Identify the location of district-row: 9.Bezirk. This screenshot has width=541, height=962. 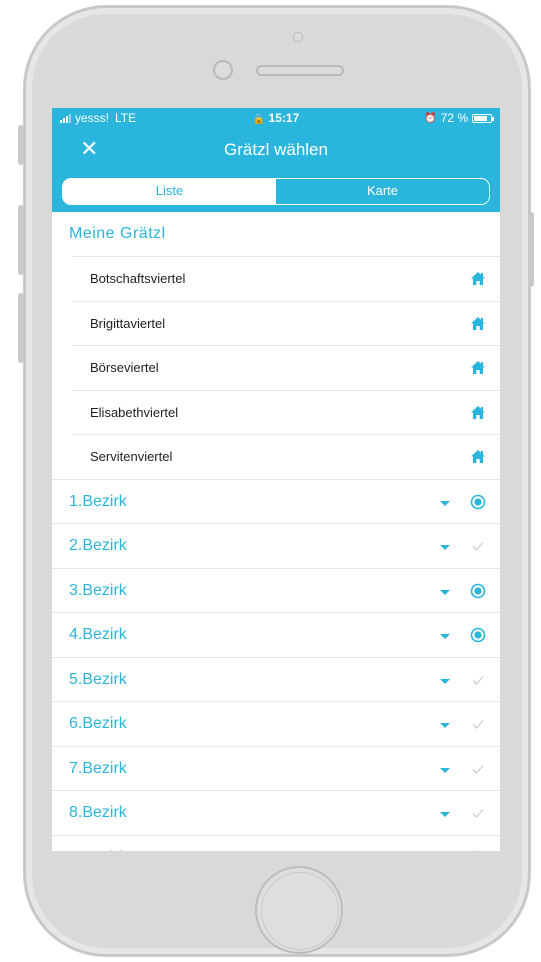
(276, 843).